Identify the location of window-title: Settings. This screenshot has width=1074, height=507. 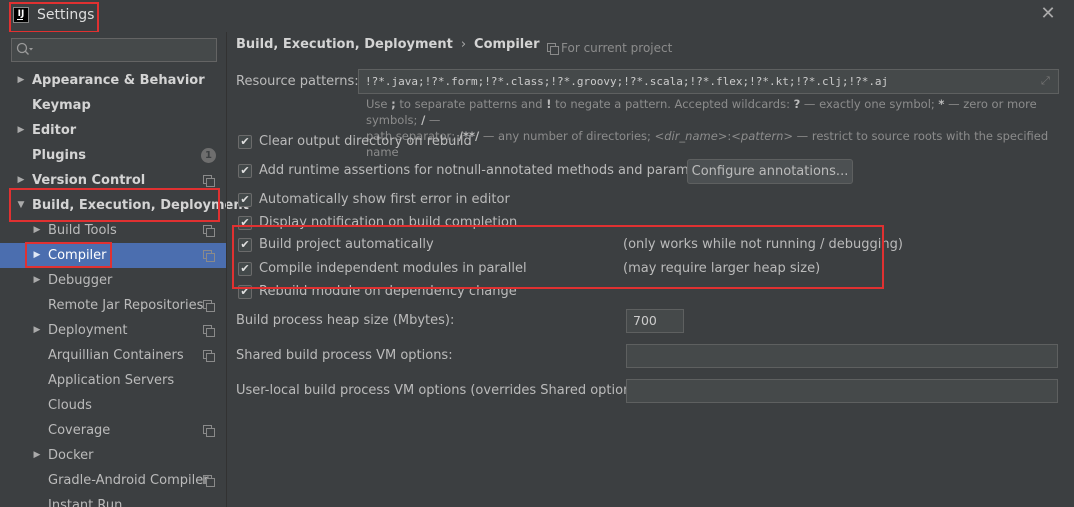
(66, 15).